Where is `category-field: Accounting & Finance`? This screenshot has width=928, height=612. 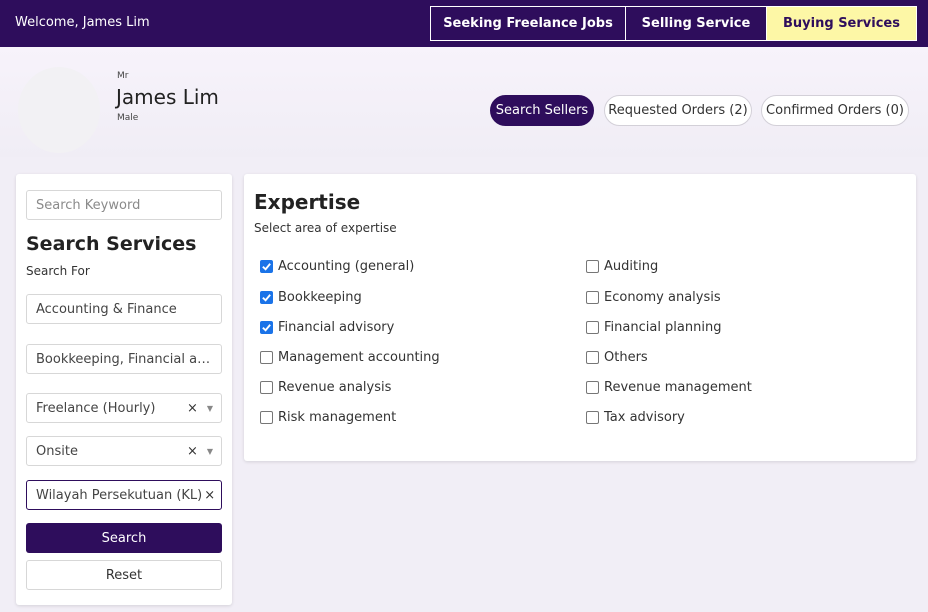
category-field: Accounting & Finance is located at coordinates (124, 309).